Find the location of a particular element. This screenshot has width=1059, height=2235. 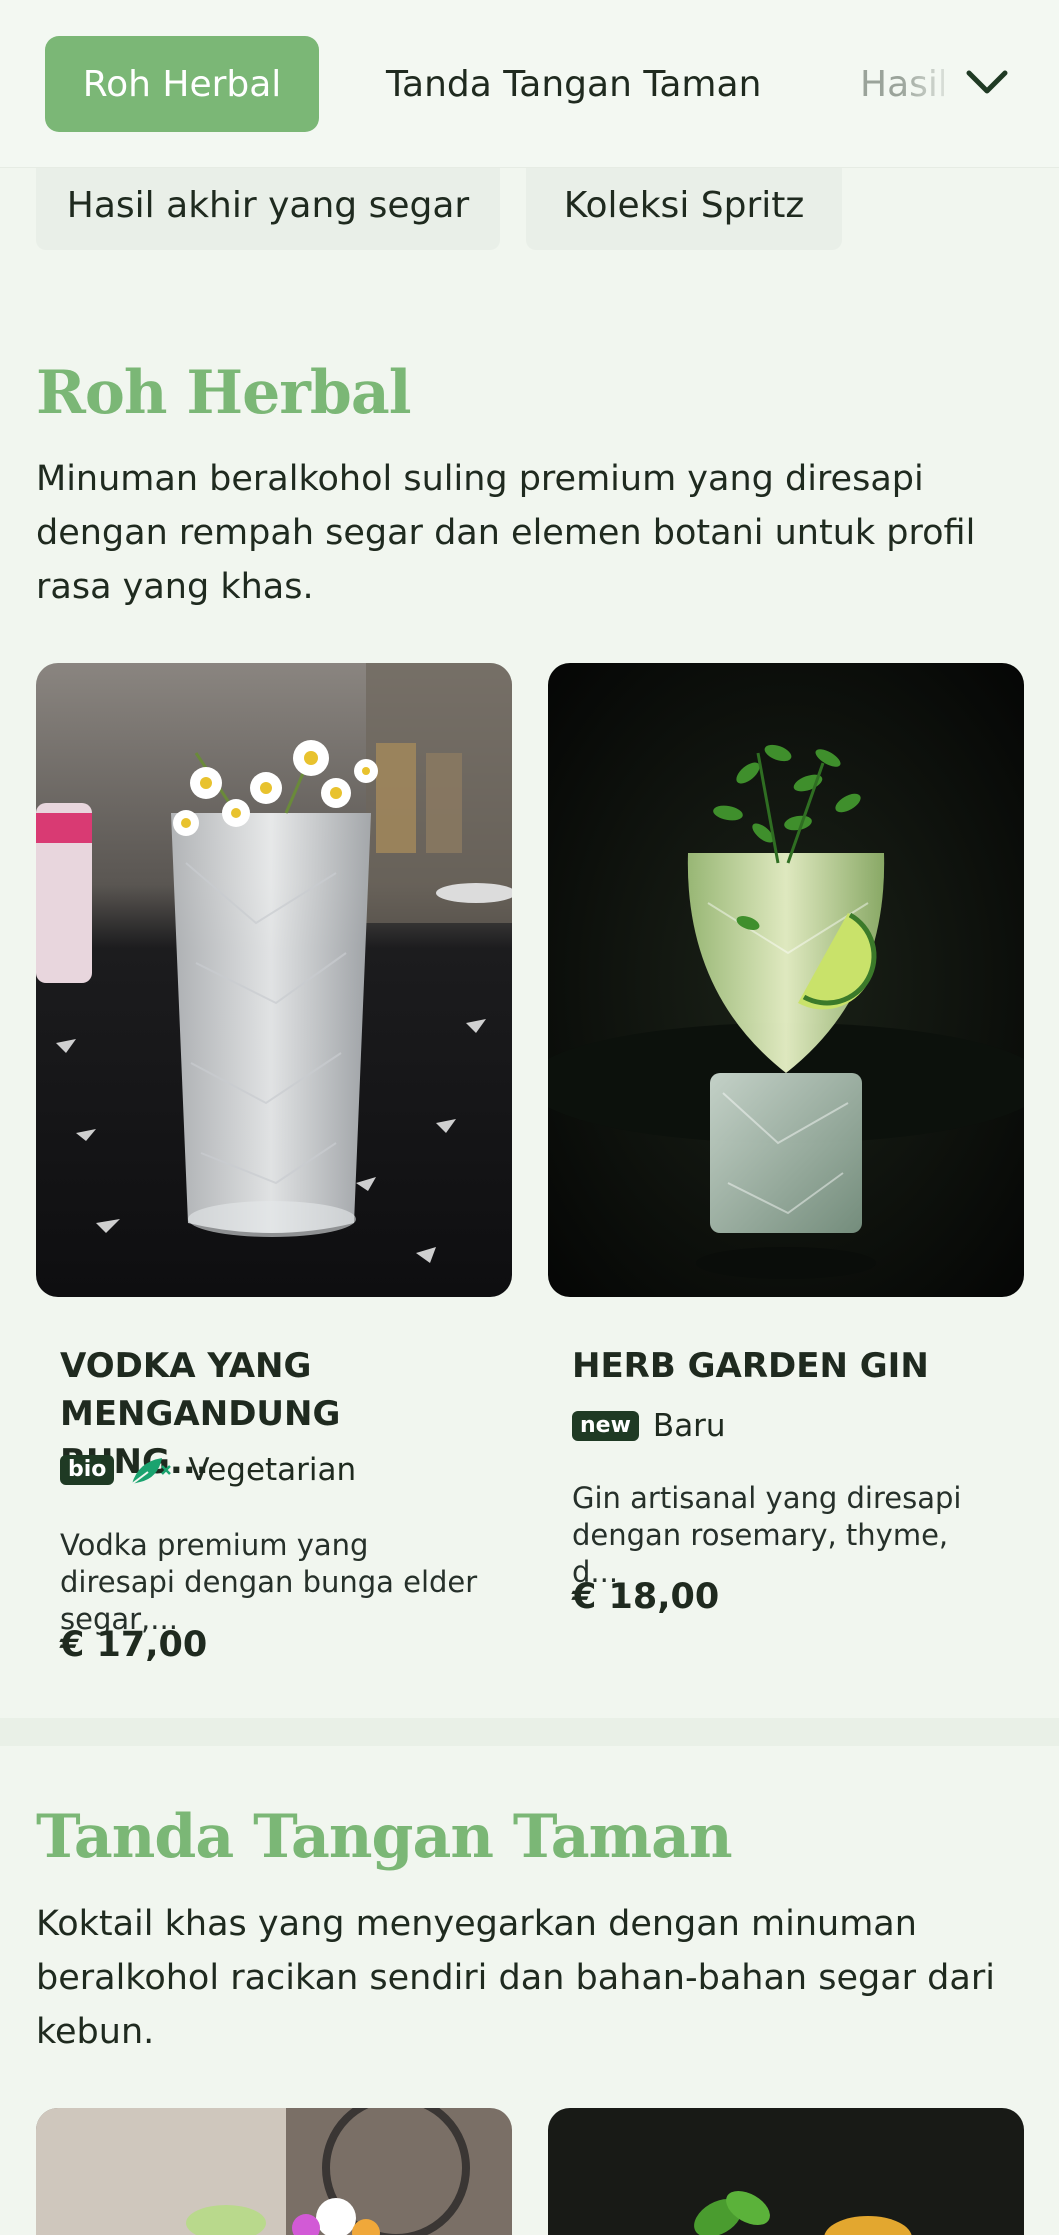

tab-tanda-tangan-taman: Tanda Tangan Taman is located at coordinates (573, 84).